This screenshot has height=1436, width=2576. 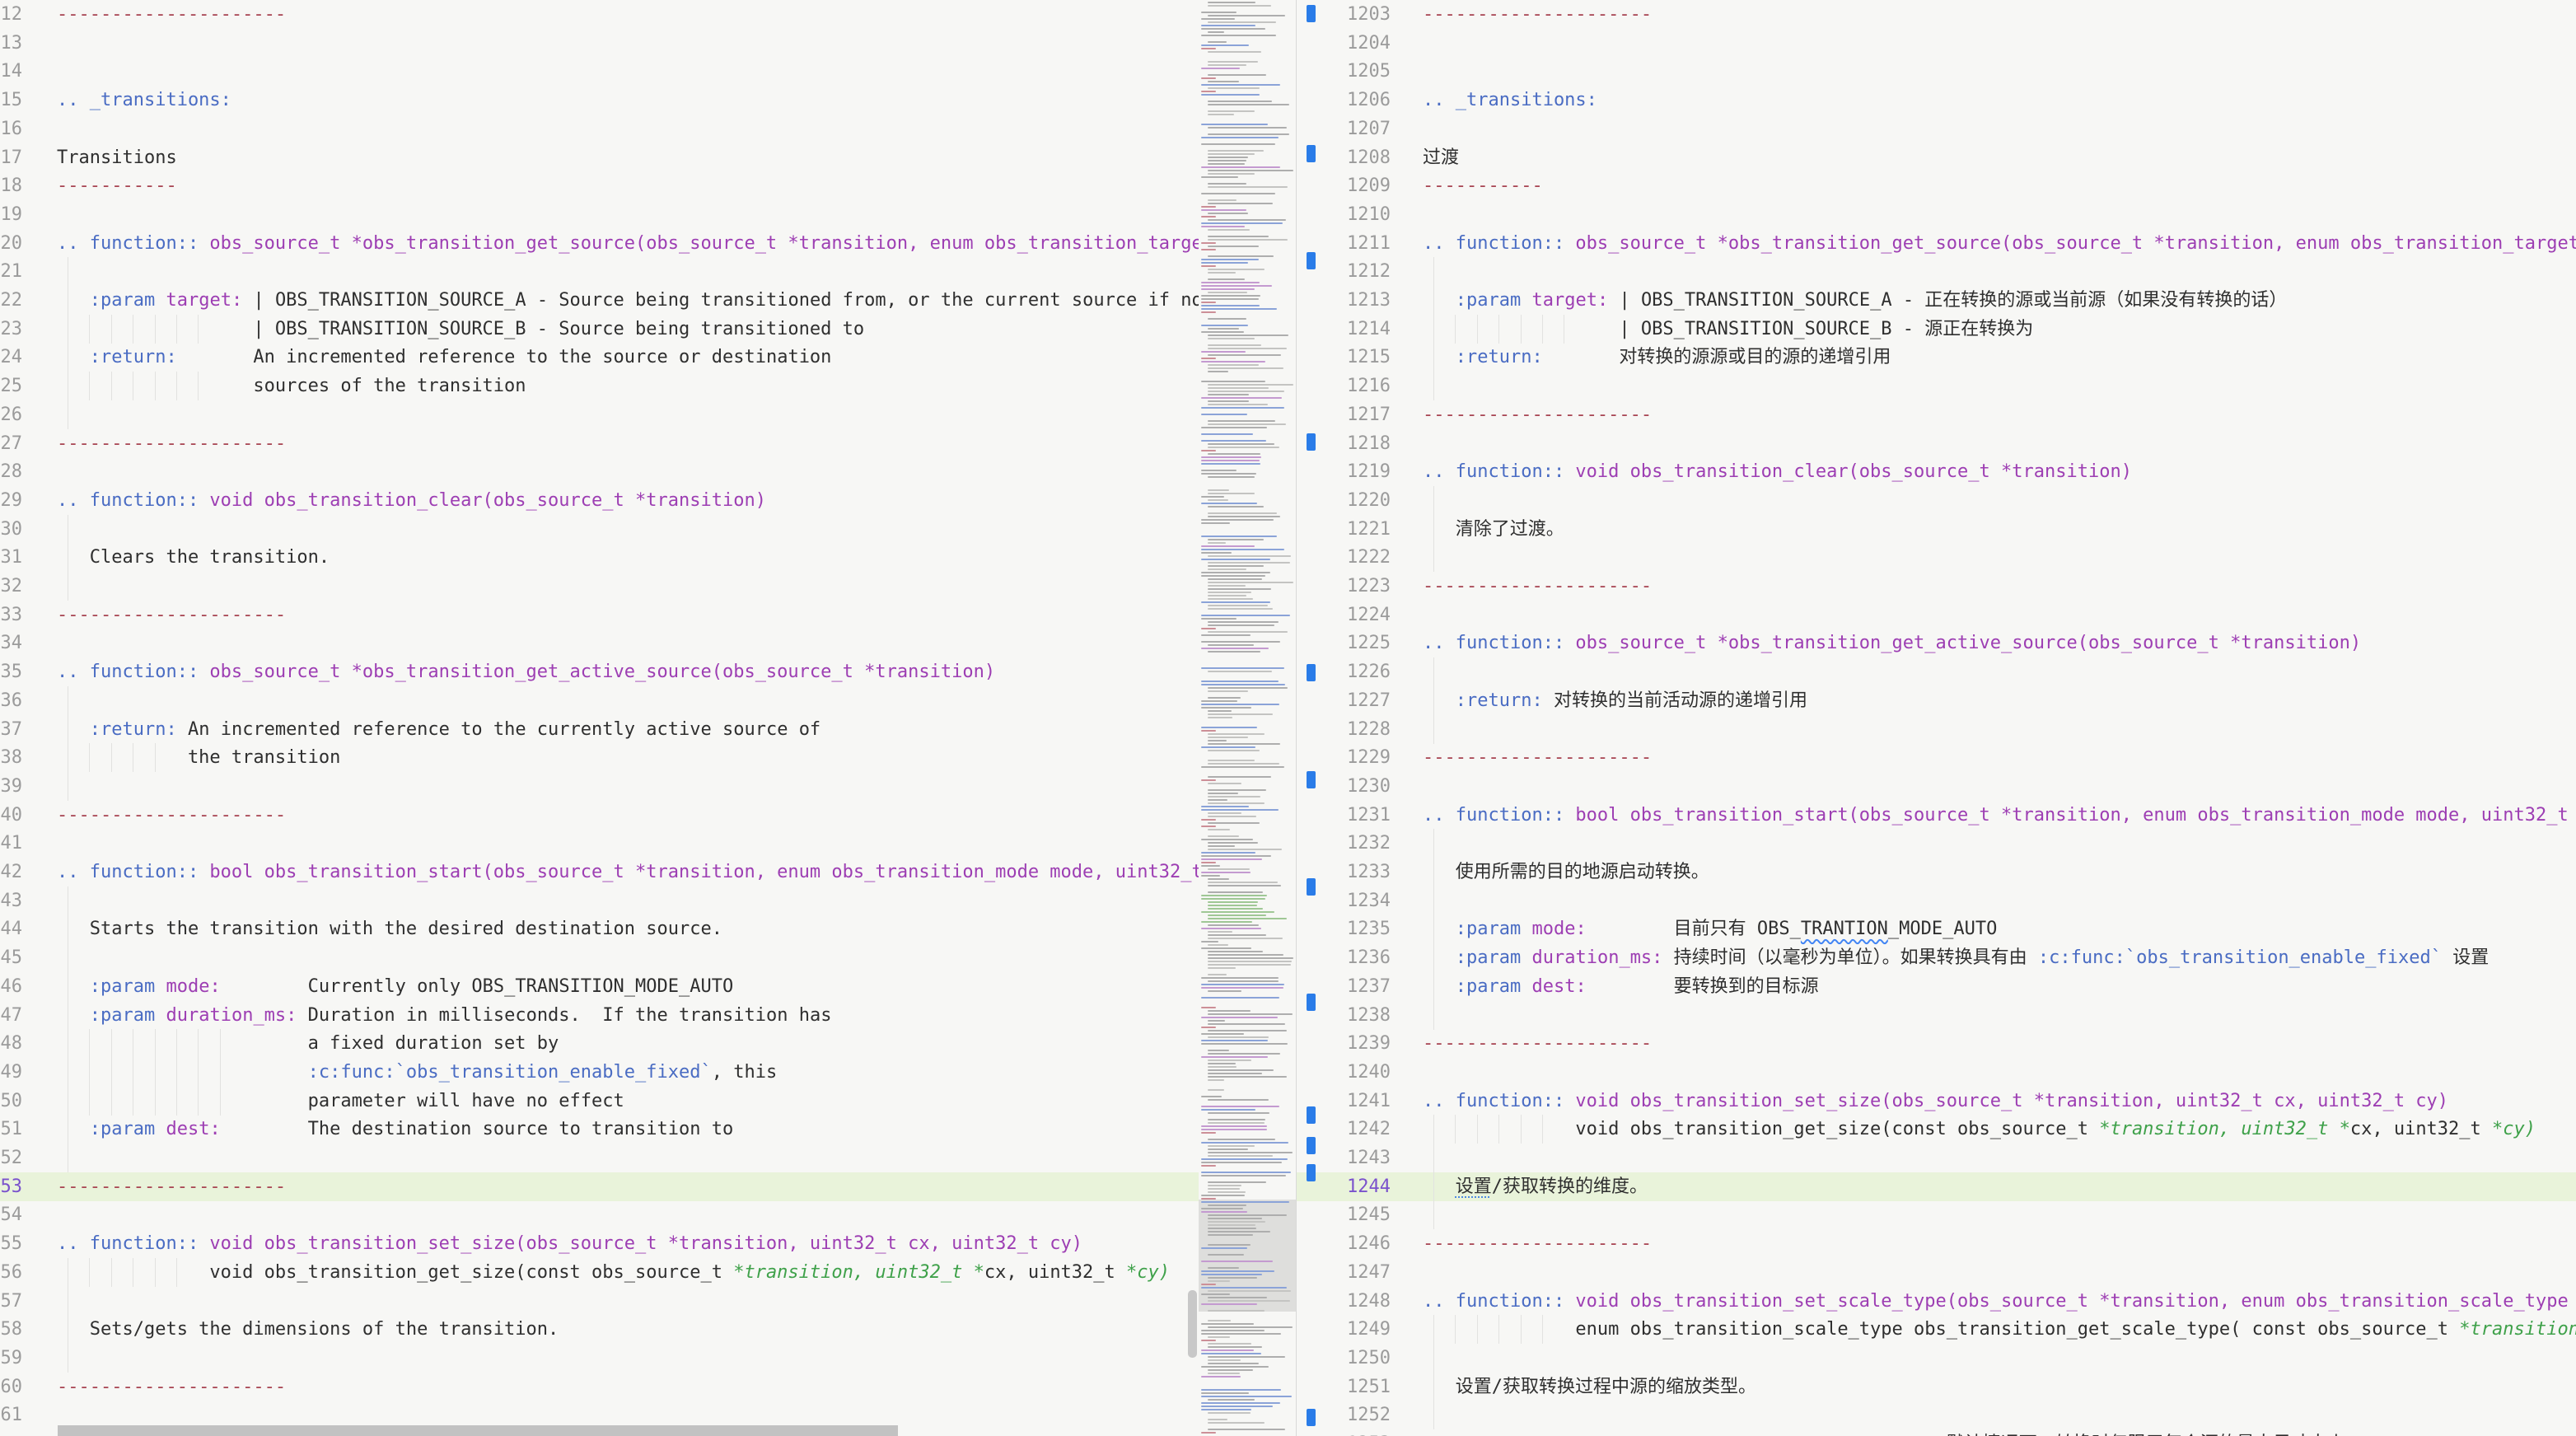 I want to click on line-number: 1229, so click(x=1344, y=758).